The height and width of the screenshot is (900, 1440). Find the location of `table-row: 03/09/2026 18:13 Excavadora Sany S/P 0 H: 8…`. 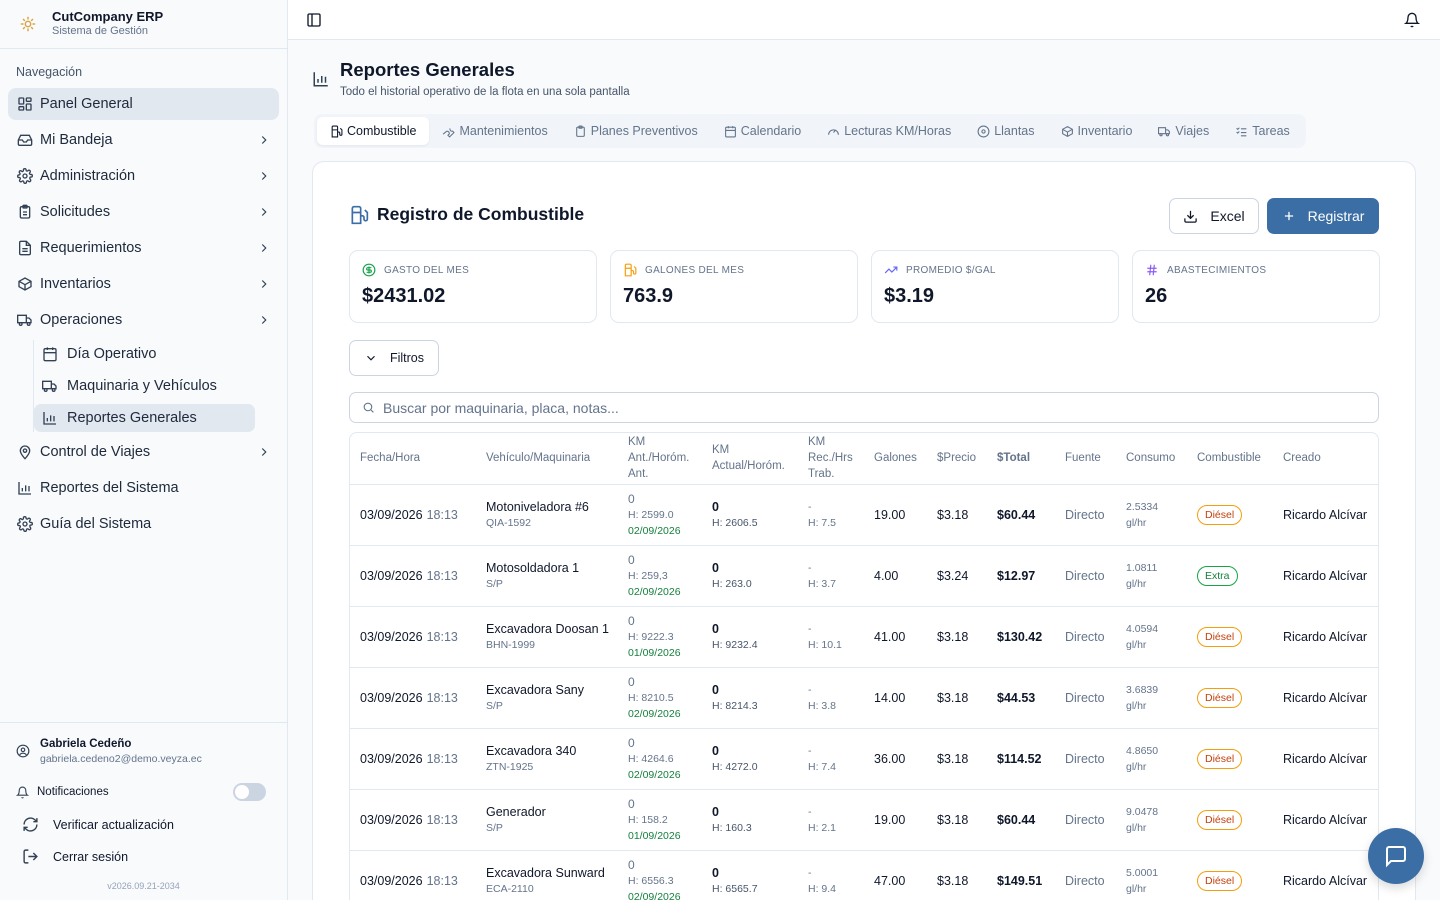

table-row: 03/09/2026 18:13 Excavadora Sany S/P 0 H: 8… is located at coordinates (864, 698).